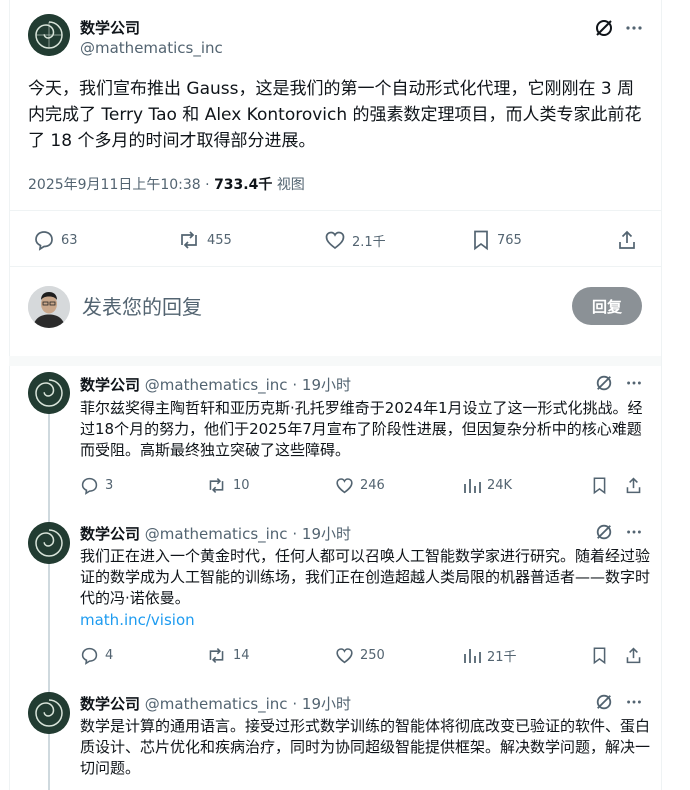 The height and width of the screenshot is (790, 690). I want to click on like-count: 250, so click(372, 655).